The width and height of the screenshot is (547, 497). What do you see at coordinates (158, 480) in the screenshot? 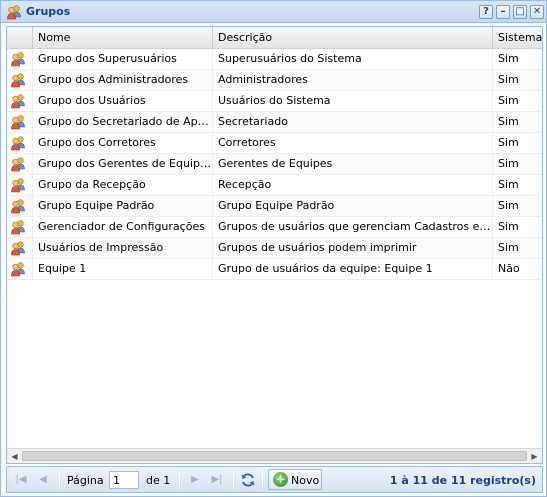
I see `page-count-label: de 1` at bounding box center [158, 480].